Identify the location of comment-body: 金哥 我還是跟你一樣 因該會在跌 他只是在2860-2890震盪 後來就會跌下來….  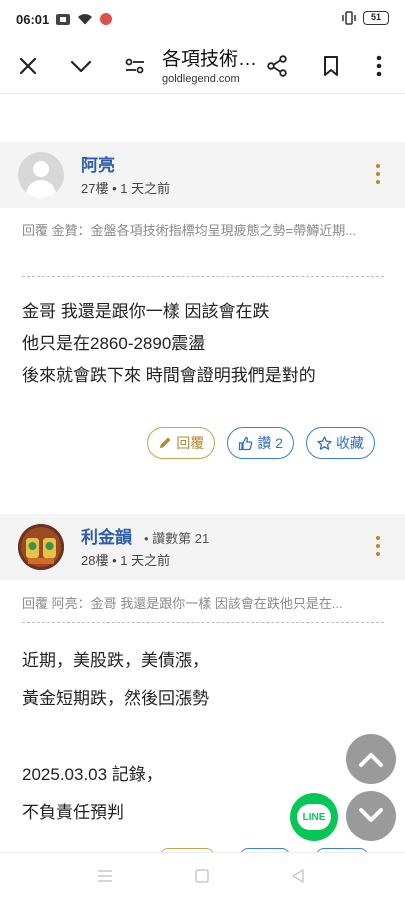
(207, 344).